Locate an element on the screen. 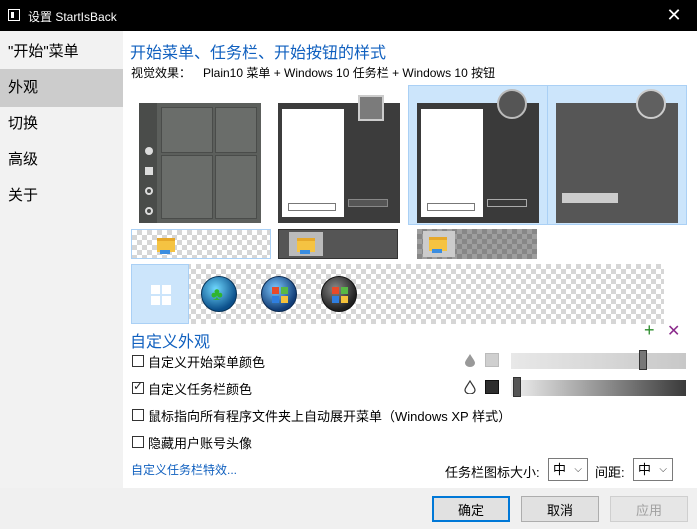 The height and width of the screenshot is (529, 697). icon-size-select: 中 ⌵ is located at coordinates (568, 469).